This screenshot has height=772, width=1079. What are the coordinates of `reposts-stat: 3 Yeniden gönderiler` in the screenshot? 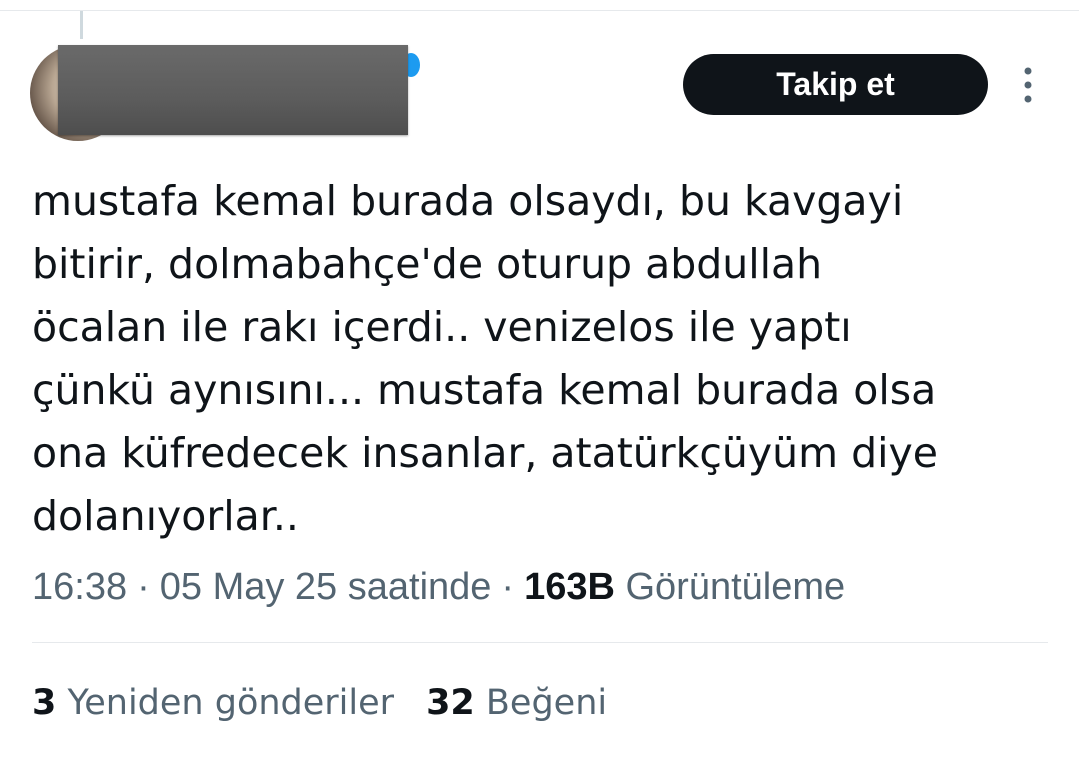 It's located at (213, 703).